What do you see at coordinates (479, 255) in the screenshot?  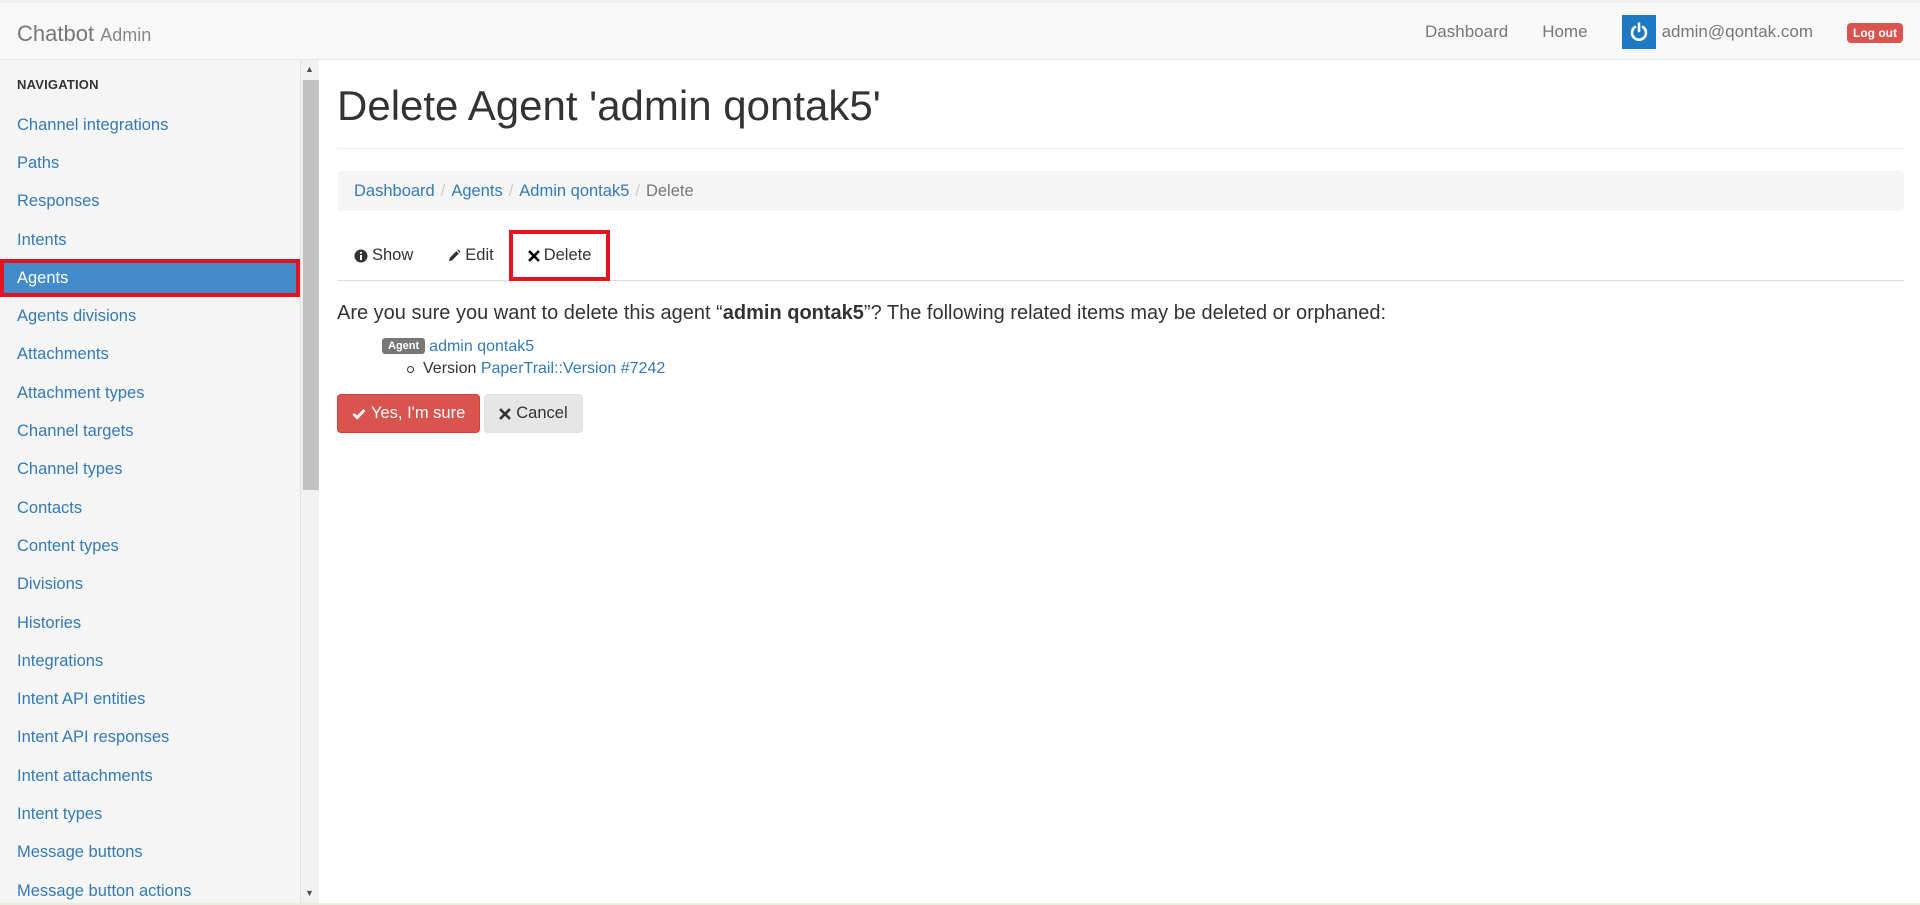 I see `tab-edit-label: Edit` at bounding box center [479, 255].